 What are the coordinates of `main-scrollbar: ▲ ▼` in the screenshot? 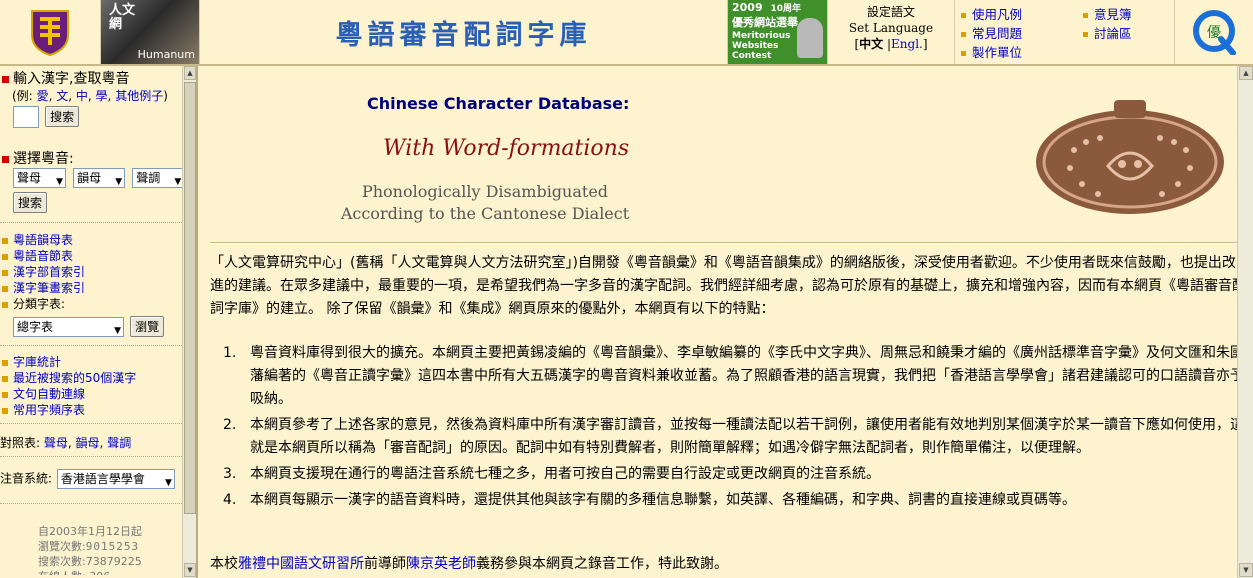 It's located at (1245, 322).